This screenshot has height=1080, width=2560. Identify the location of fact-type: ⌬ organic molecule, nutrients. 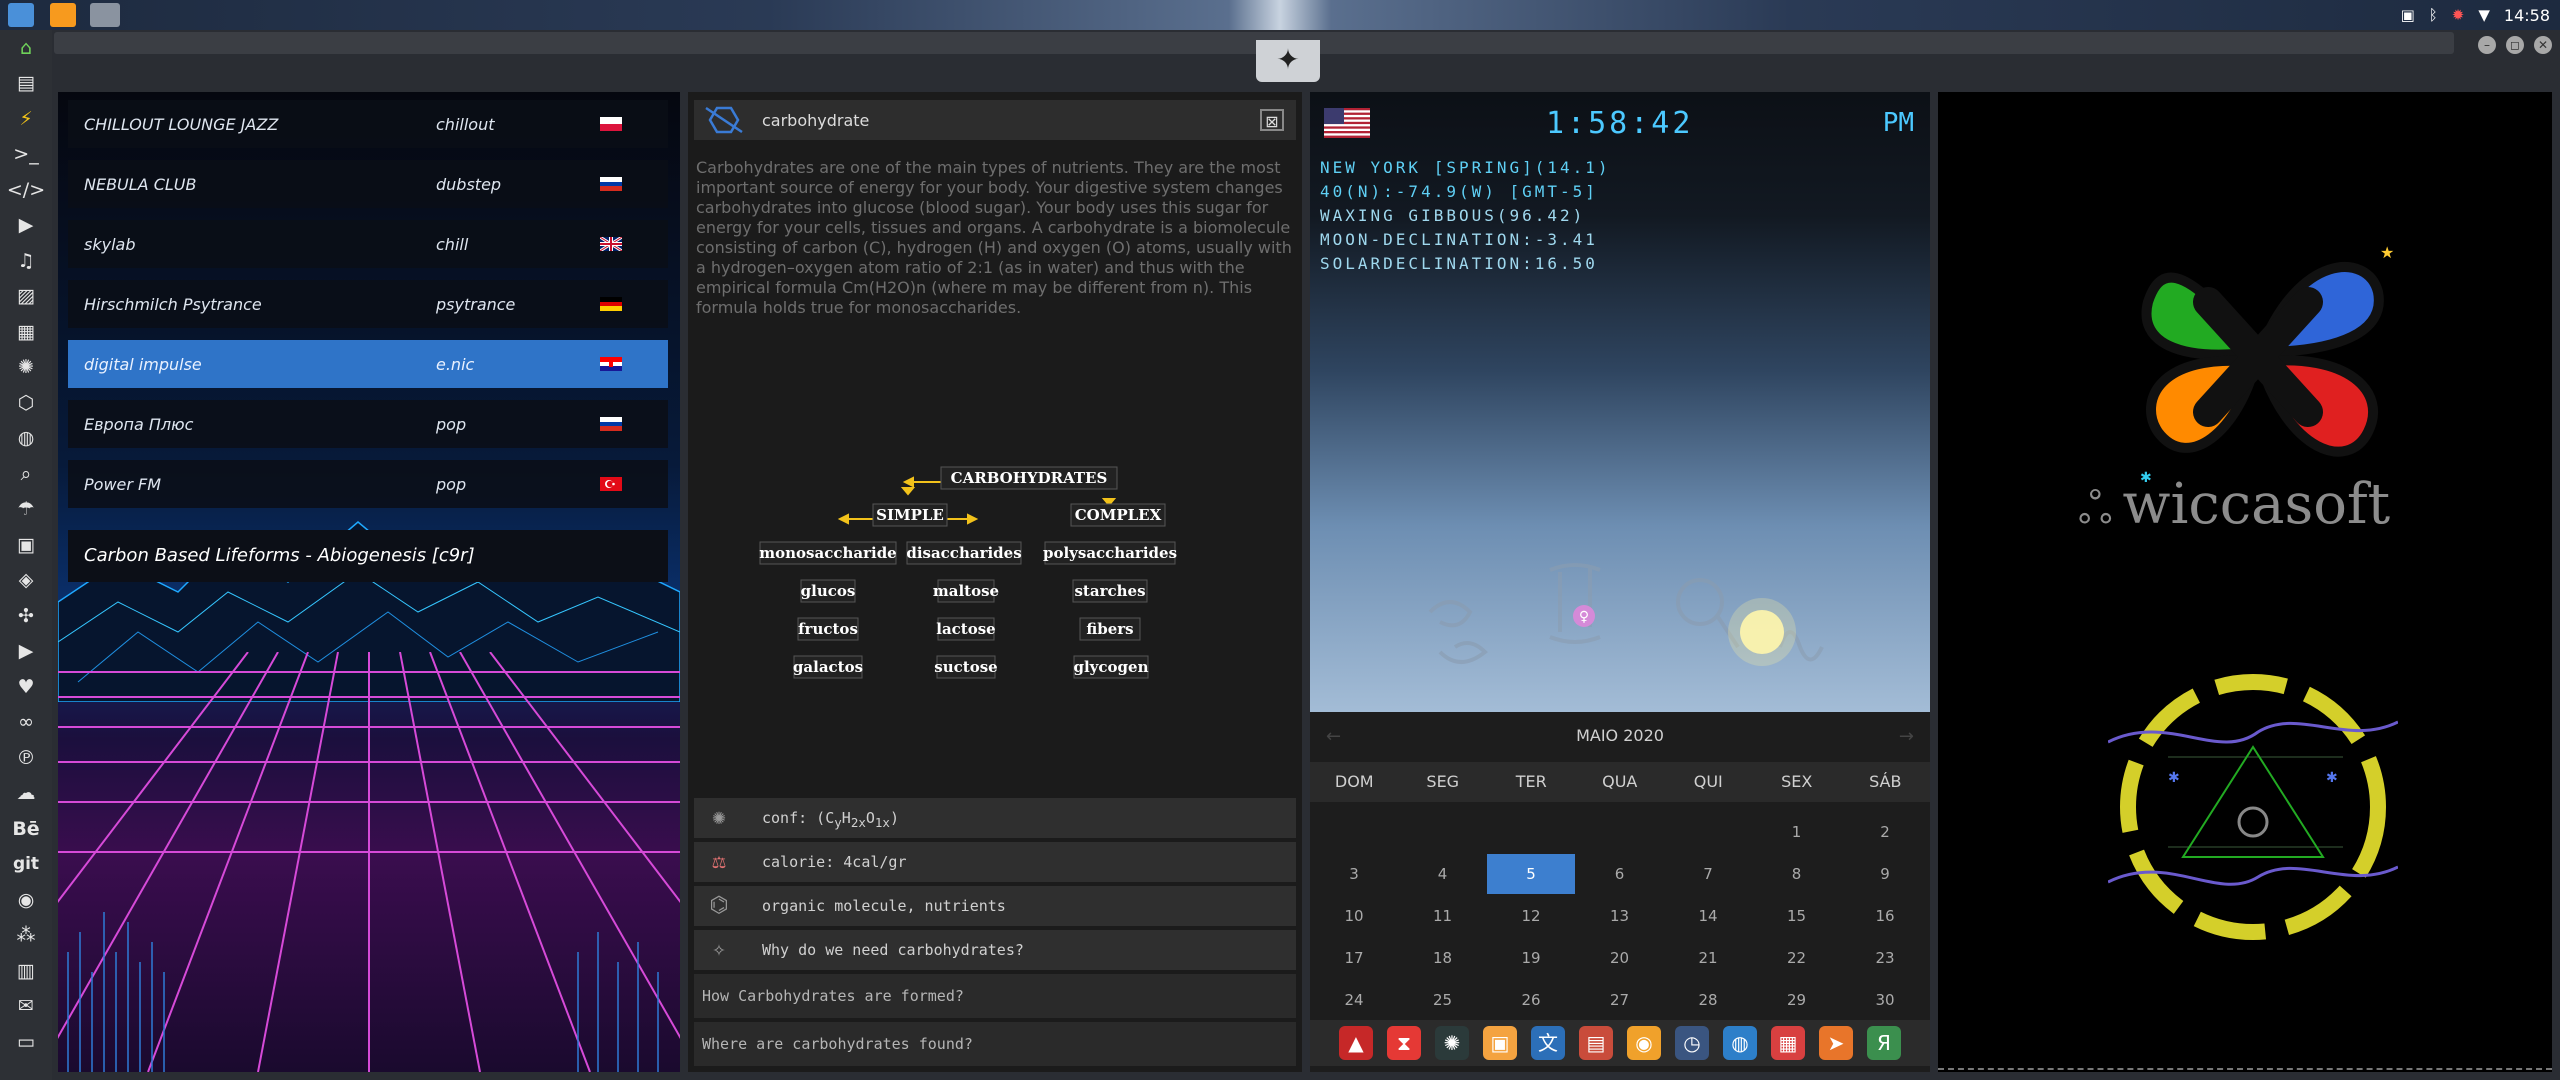
(995, 906).